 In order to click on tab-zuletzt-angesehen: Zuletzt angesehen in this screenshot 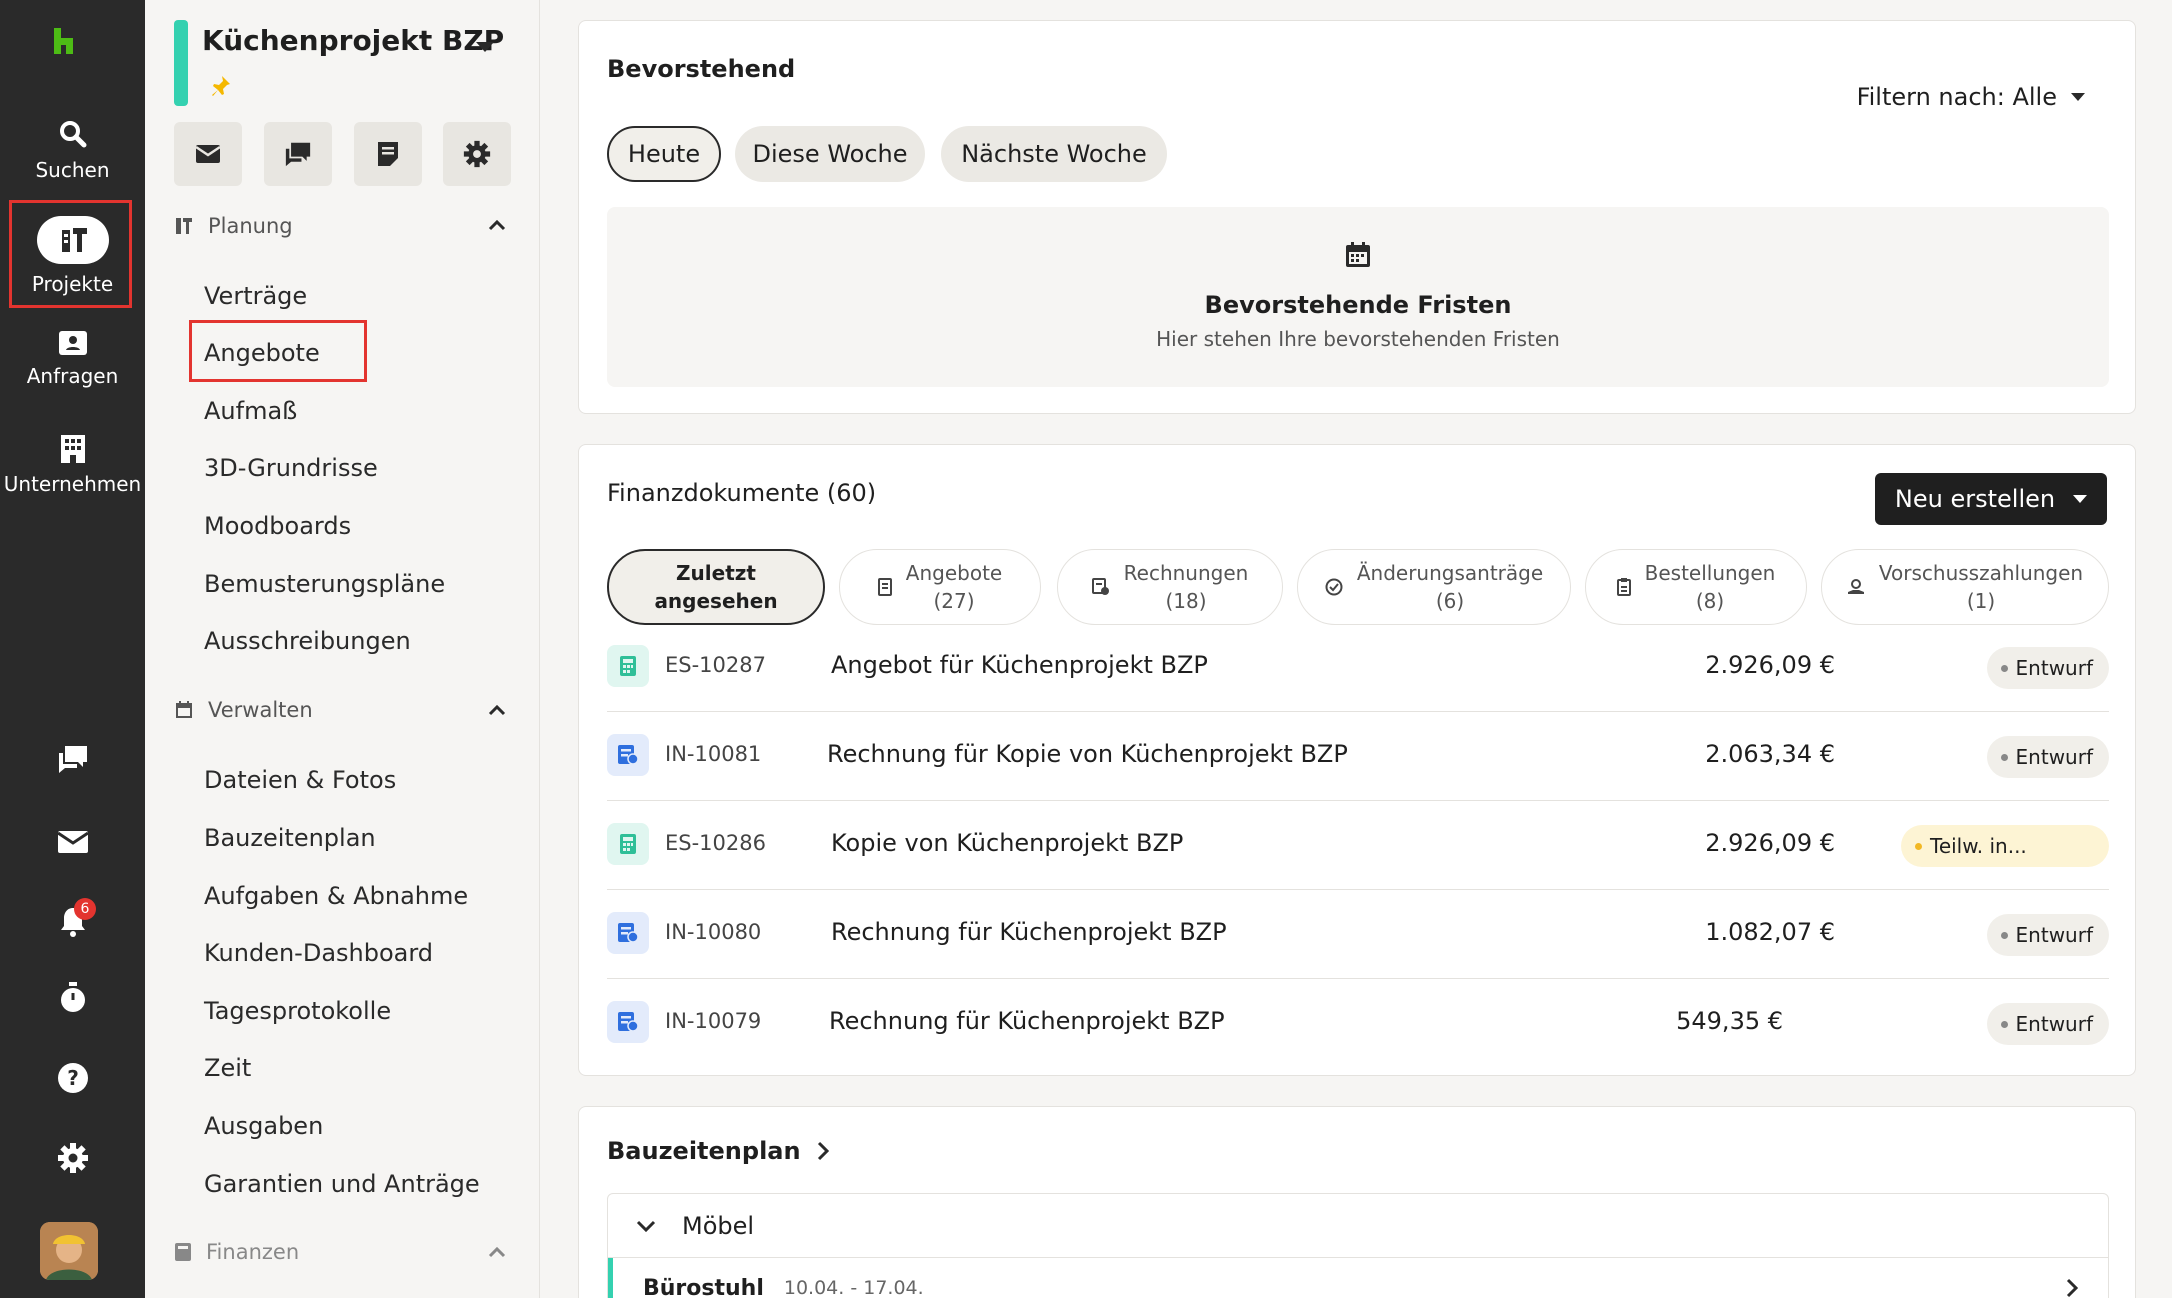, I will do `click(716, 587)`.